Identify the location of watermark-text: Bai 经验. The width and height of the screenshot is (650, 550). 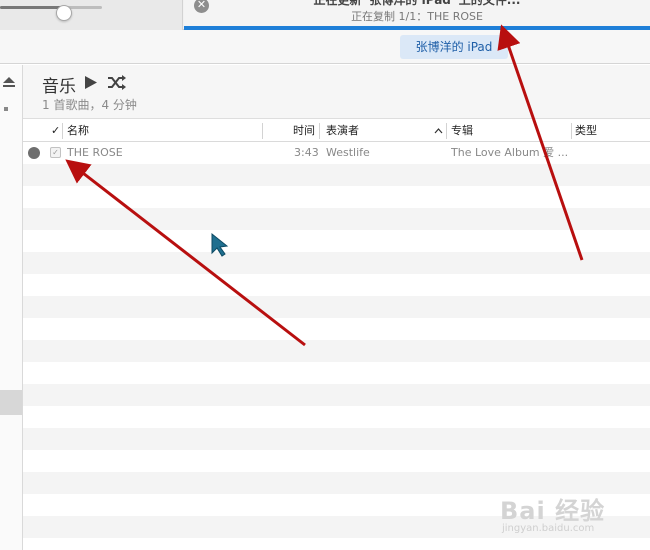
(553, 511).